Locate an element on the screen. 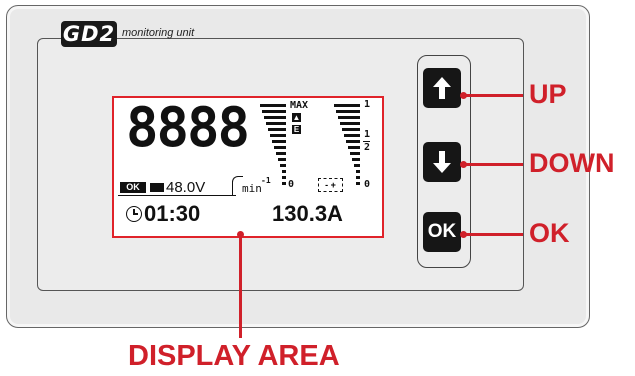 Image resolution: width=635 pixels, height=376 pixels. arrow-up-indicator-icon: ▲ is located at coordinates (296, 117).